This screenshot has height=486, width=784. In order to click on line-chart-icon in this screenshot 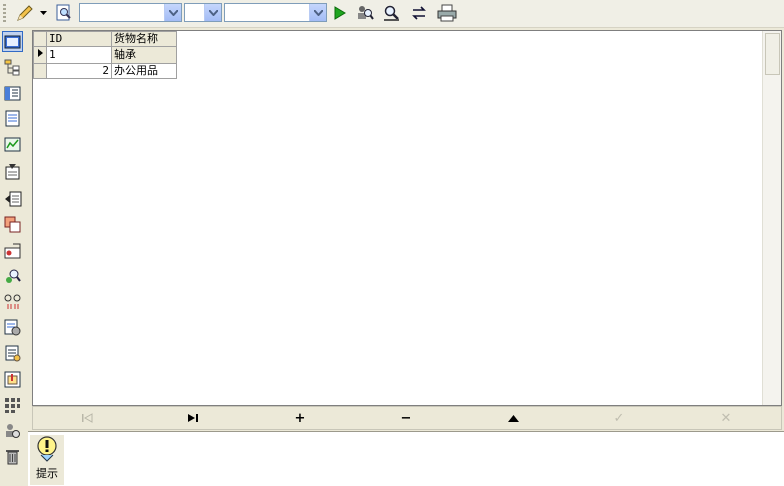, I will do `click(12, 144)`.